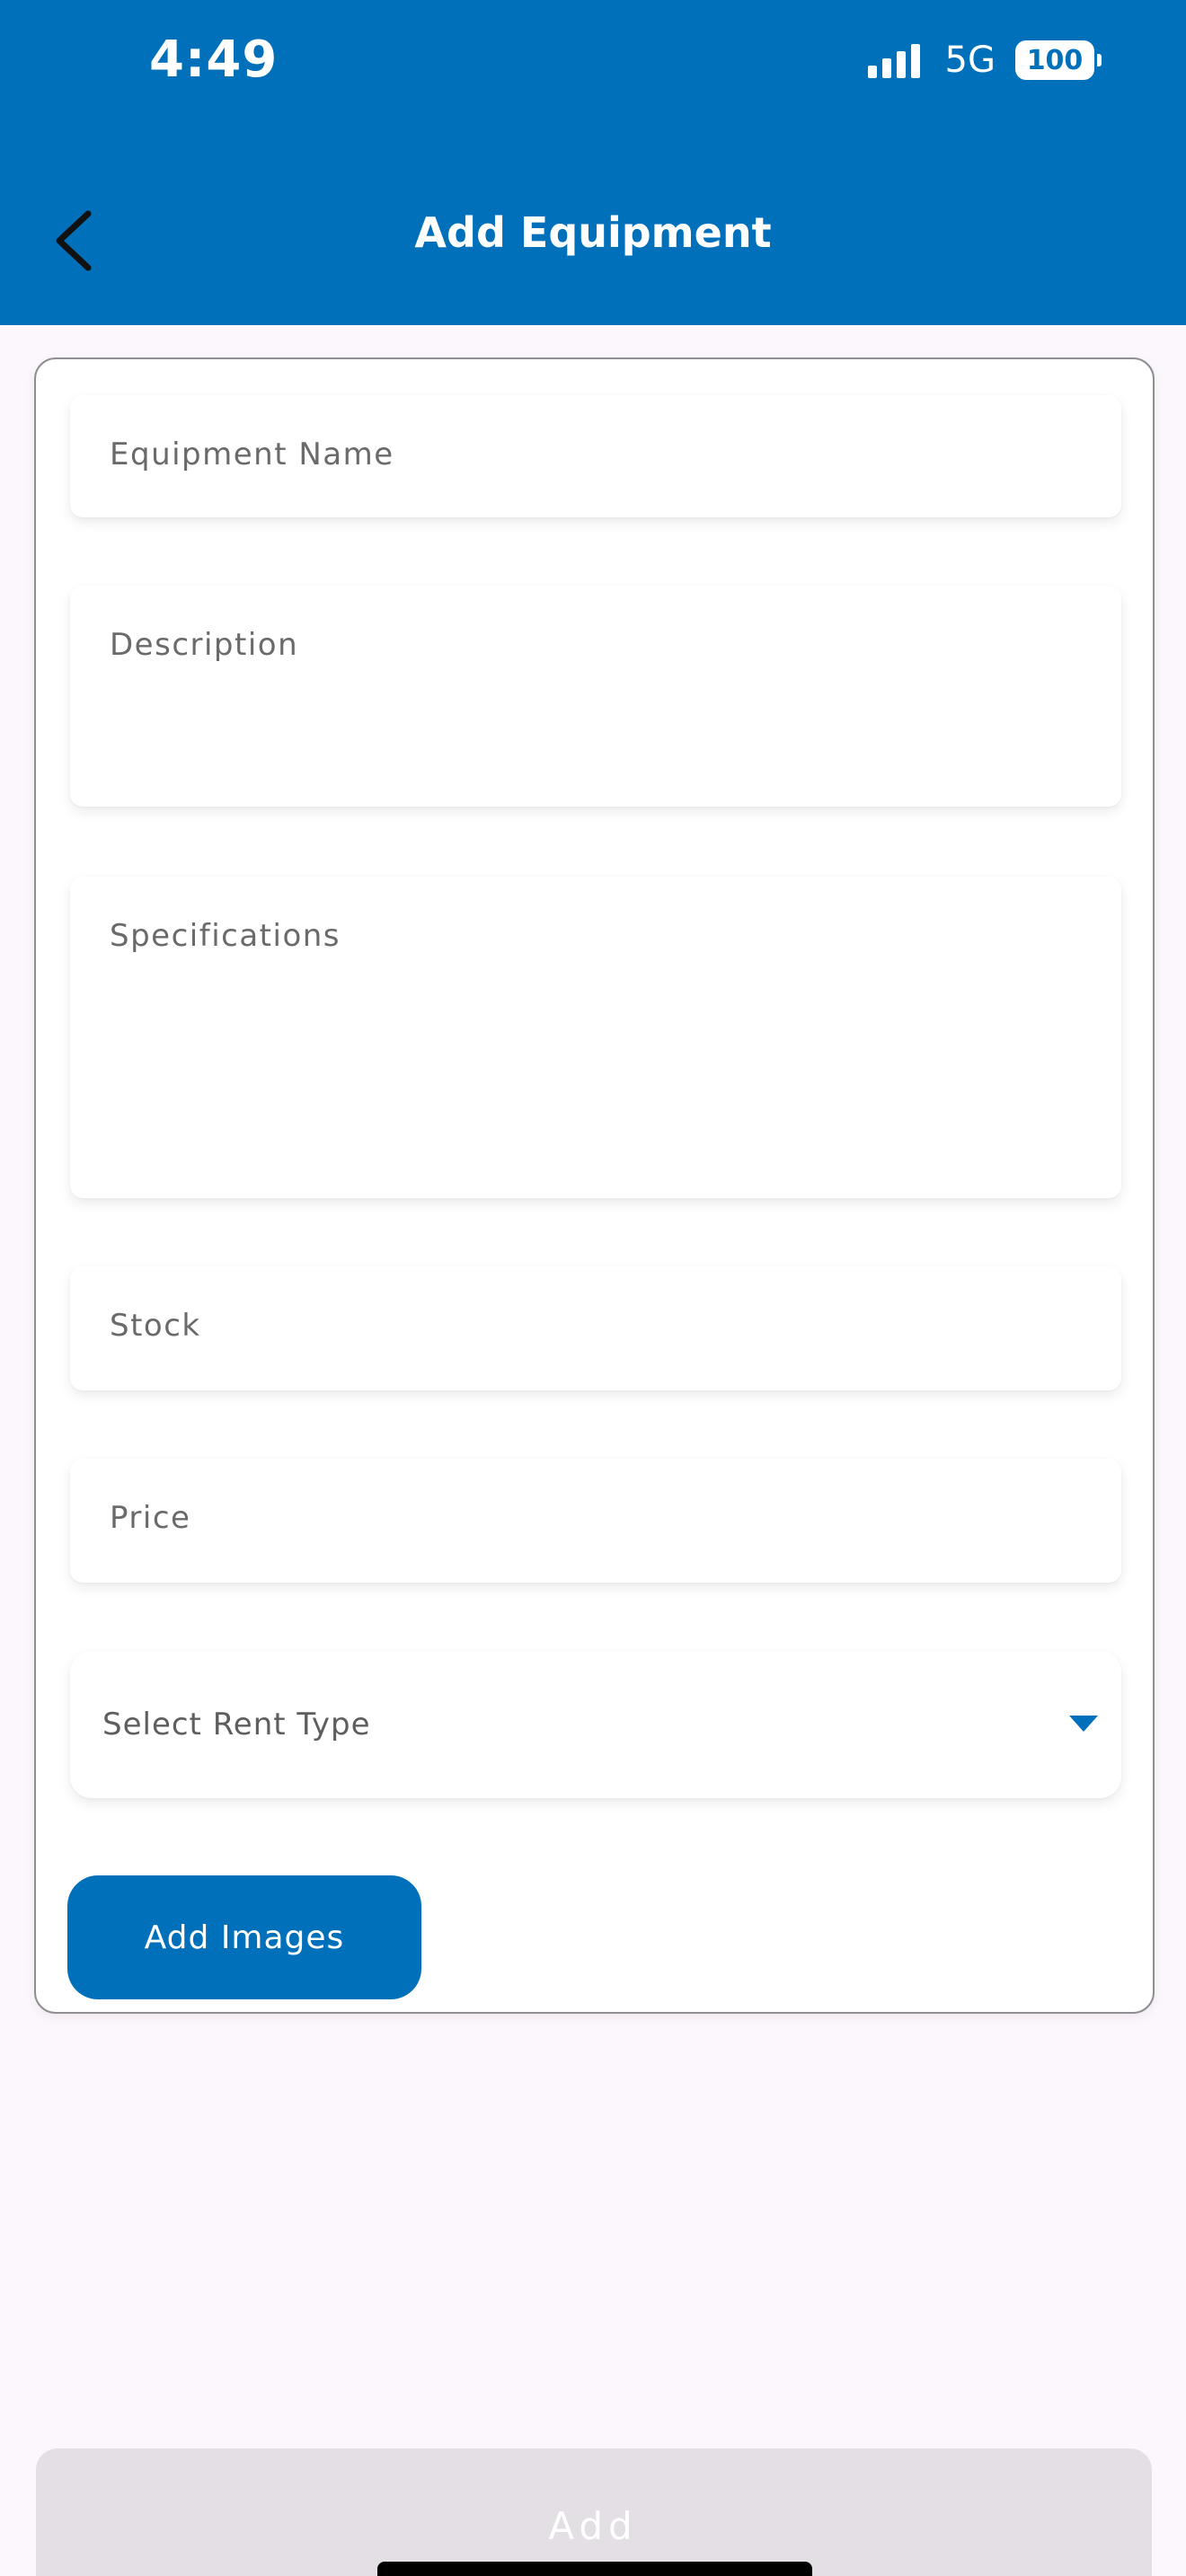  What do you see at coordinates (214, 60) in the screenshot?
I see `status-time: 4:49` at bounding box center [214, 60].